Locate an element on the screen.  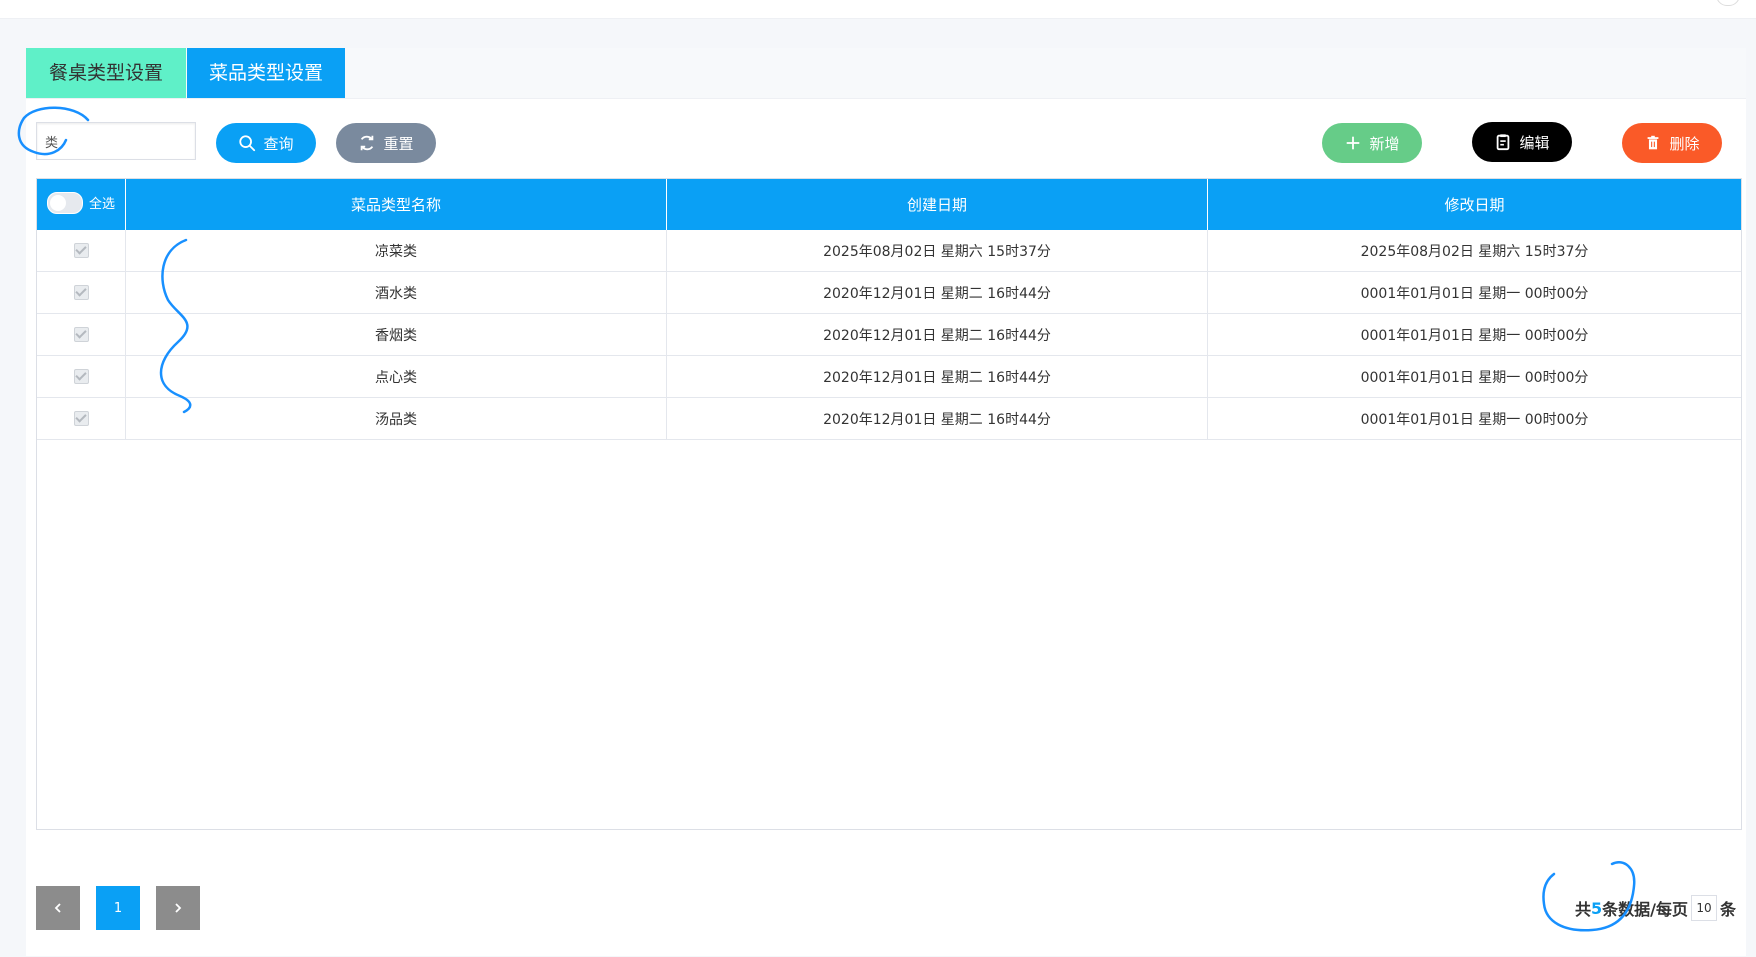
chevron-right-icon is located at coordinates (178, 908).